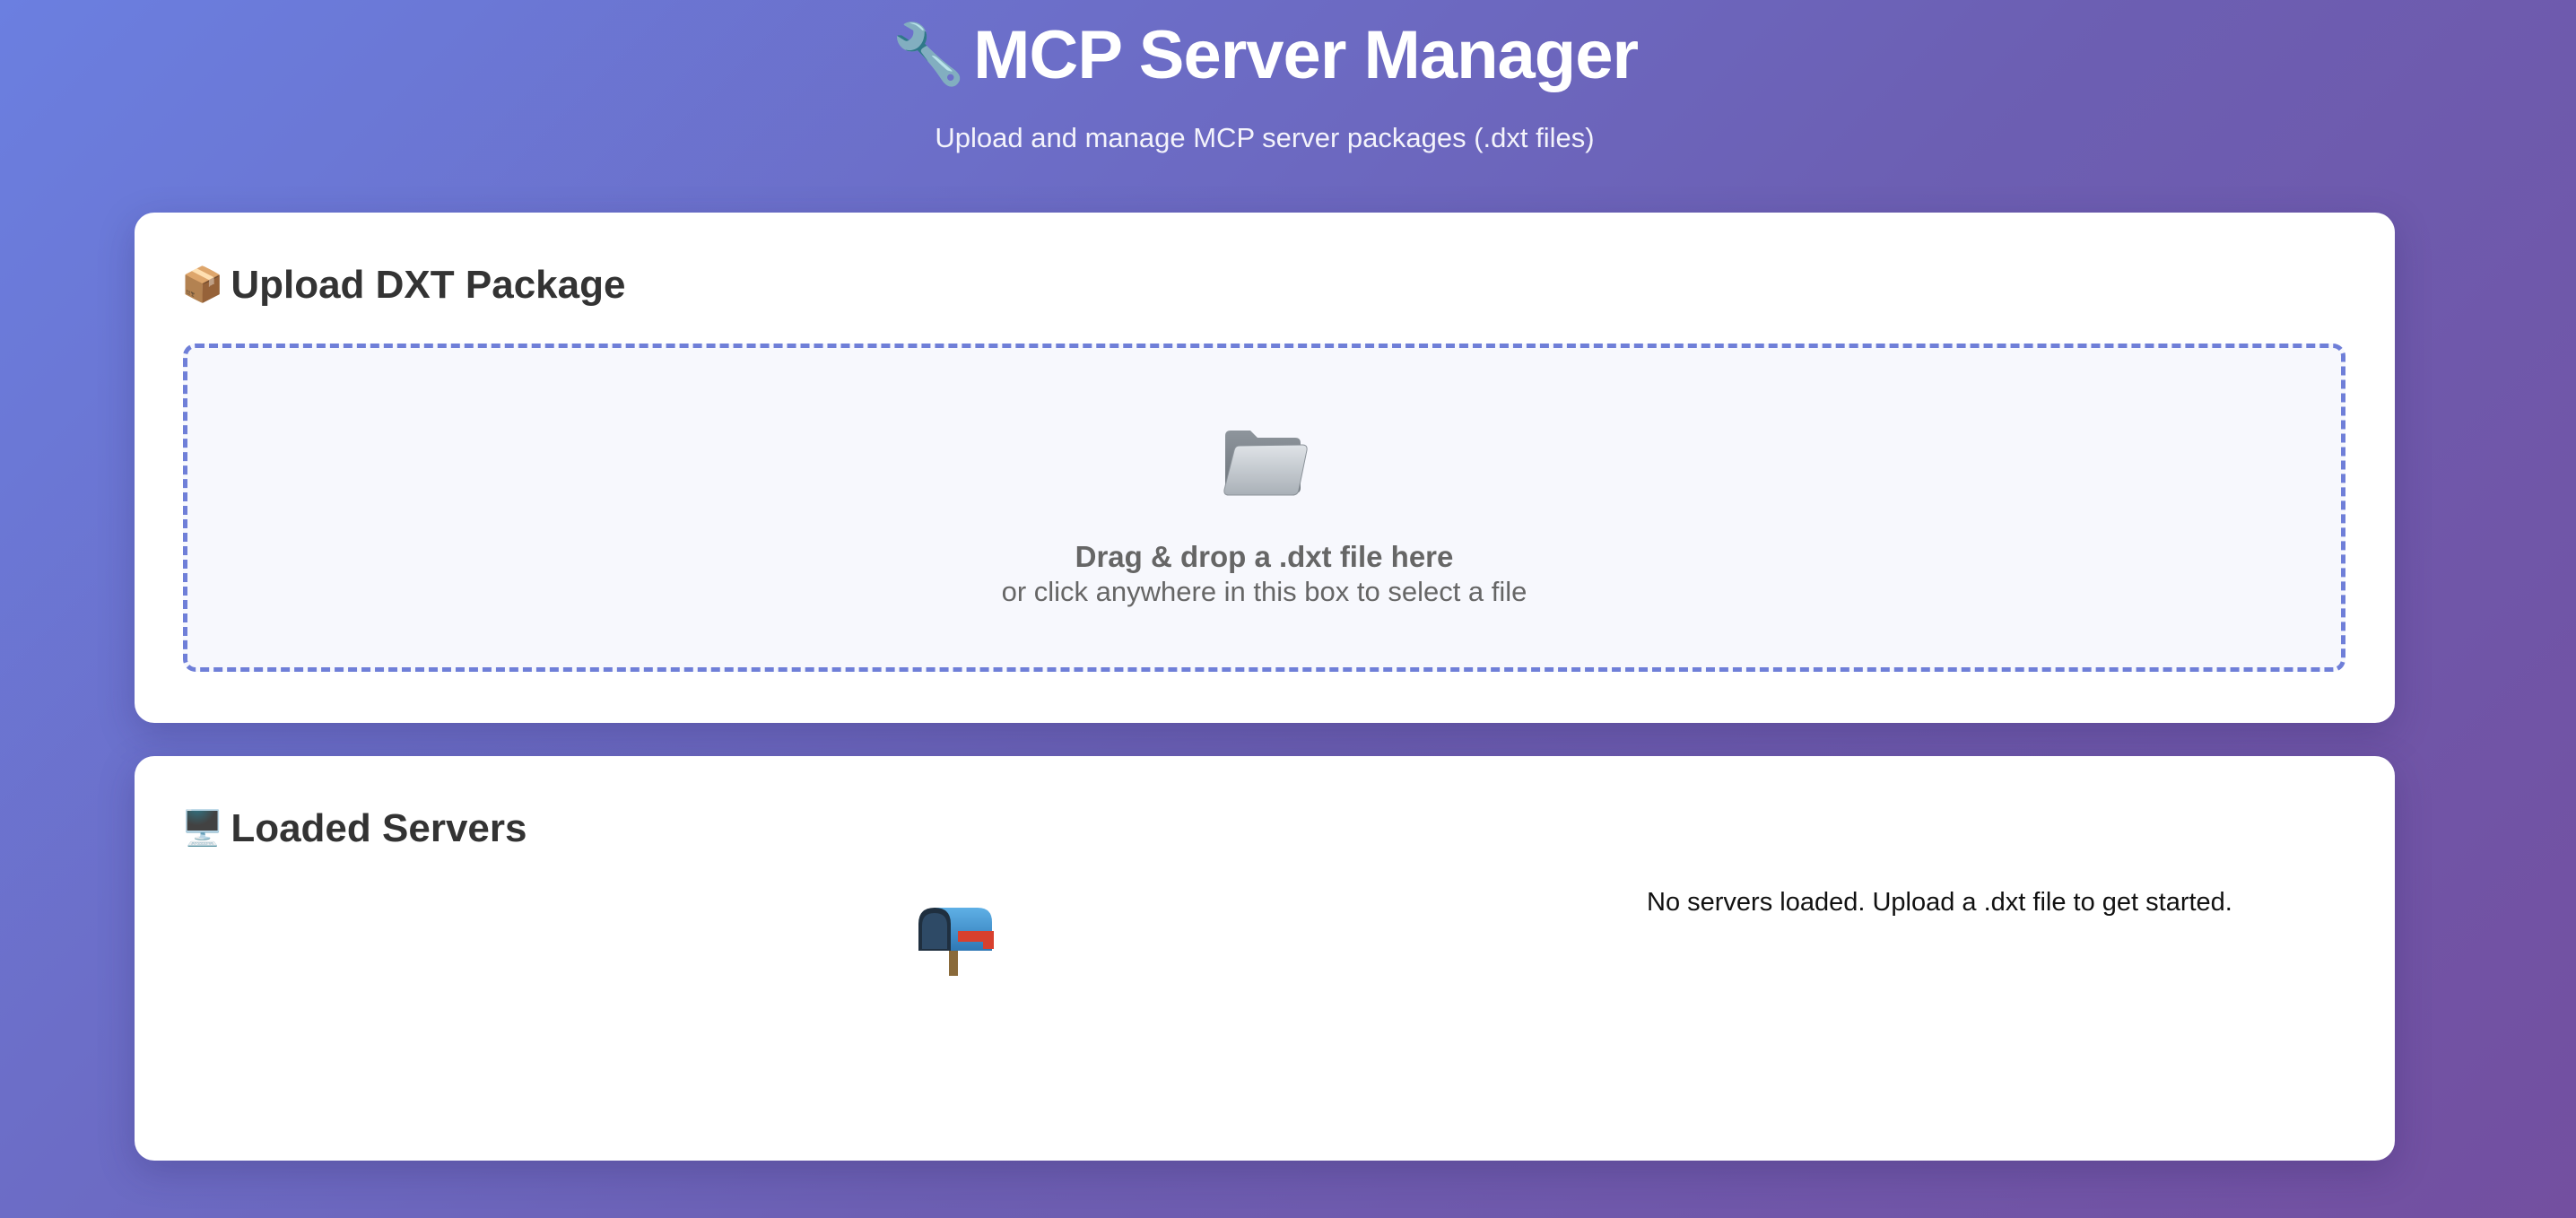  Describe the element at coordinates (956, 942) in the screenshot. I see `mailbox-icon` at that location.